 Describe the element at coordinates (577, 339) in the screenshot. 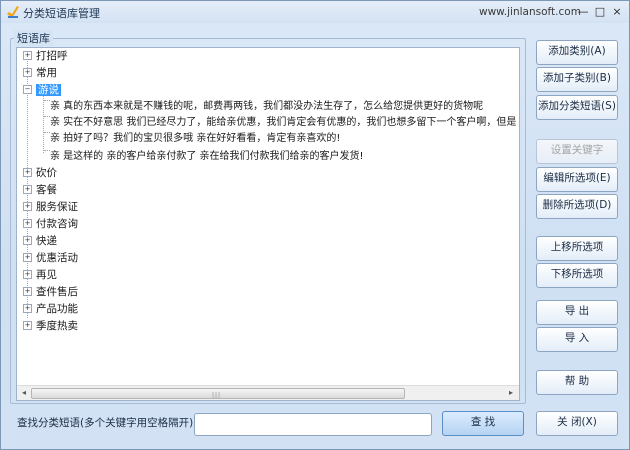

I see `import-button: 导 入` at that location.